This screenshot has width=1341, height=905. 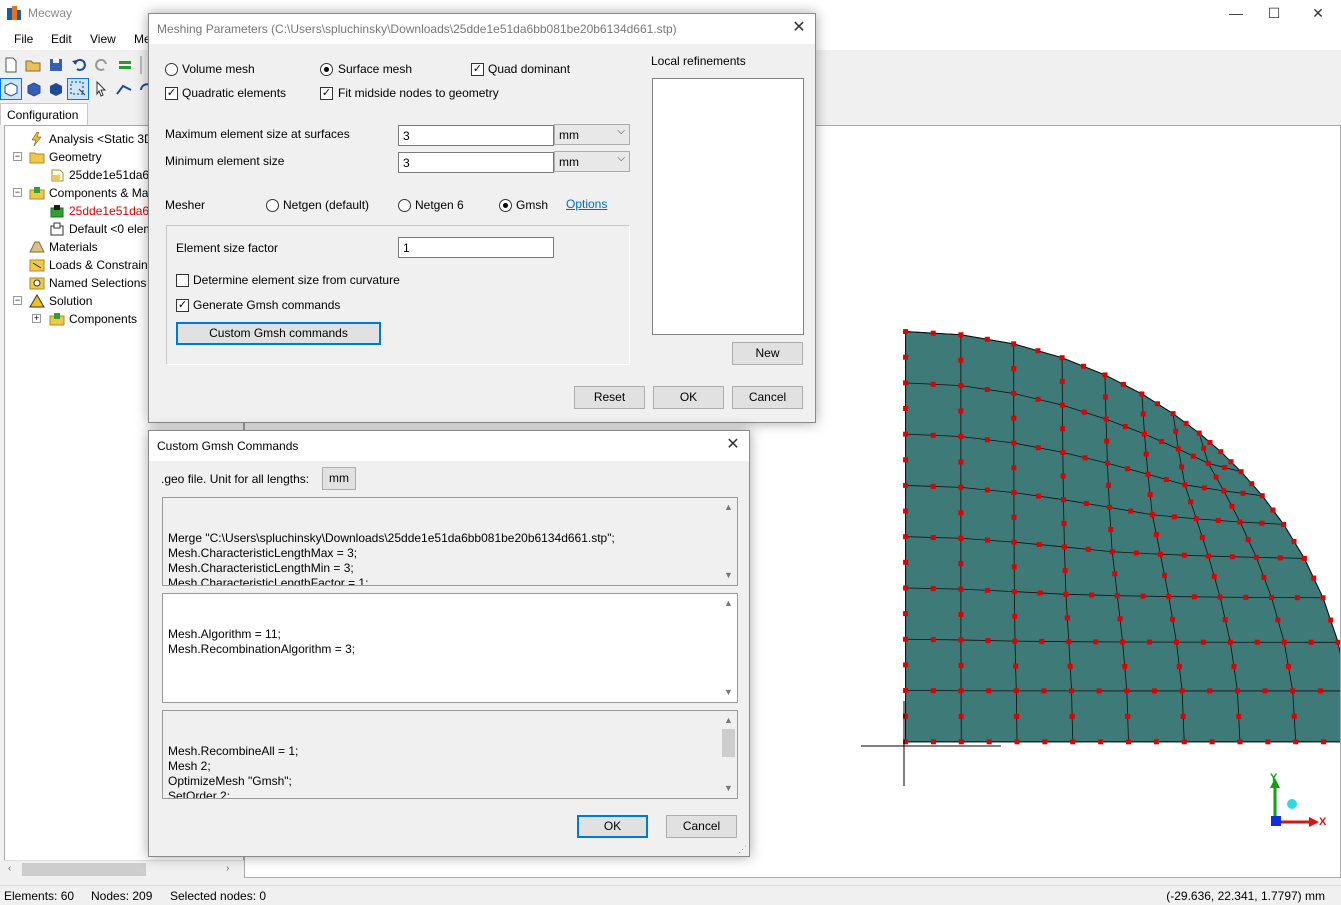 What do you see at coordinates (225, 161) in the screenshot?
I see `min-size-label: Minimum element size` at bounding box center [225, 161].